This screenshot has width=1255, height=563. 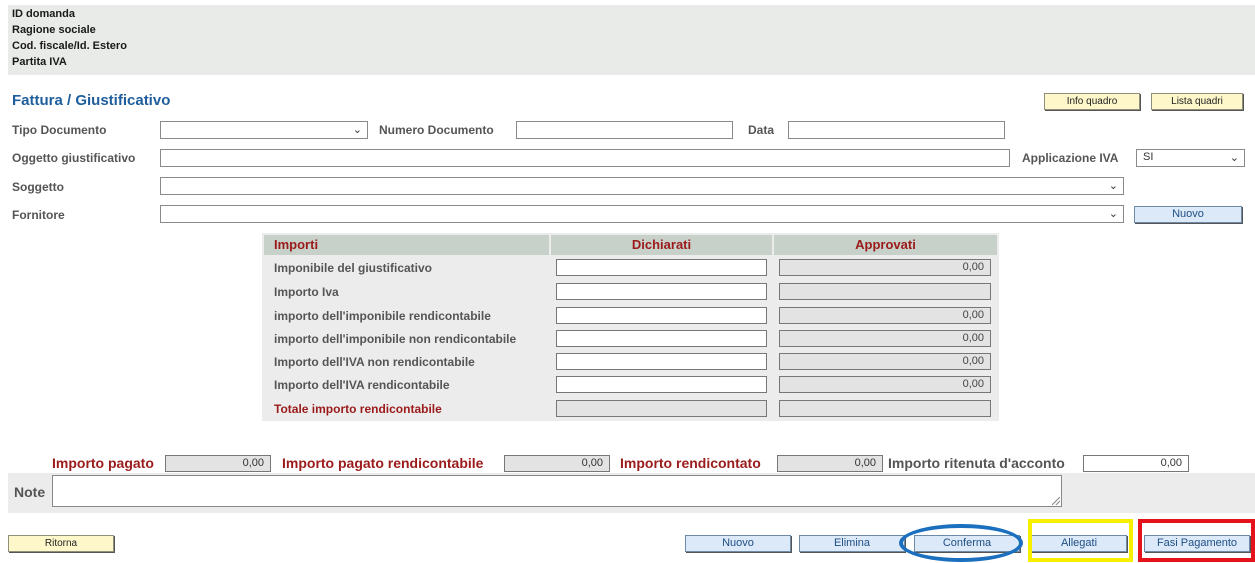 What do you see at coordinates (69, 46) in the screenshot?
I see `codice-fiscale-label: Cod. fiscale/Id. Estero` at bounding box center [69, 46].